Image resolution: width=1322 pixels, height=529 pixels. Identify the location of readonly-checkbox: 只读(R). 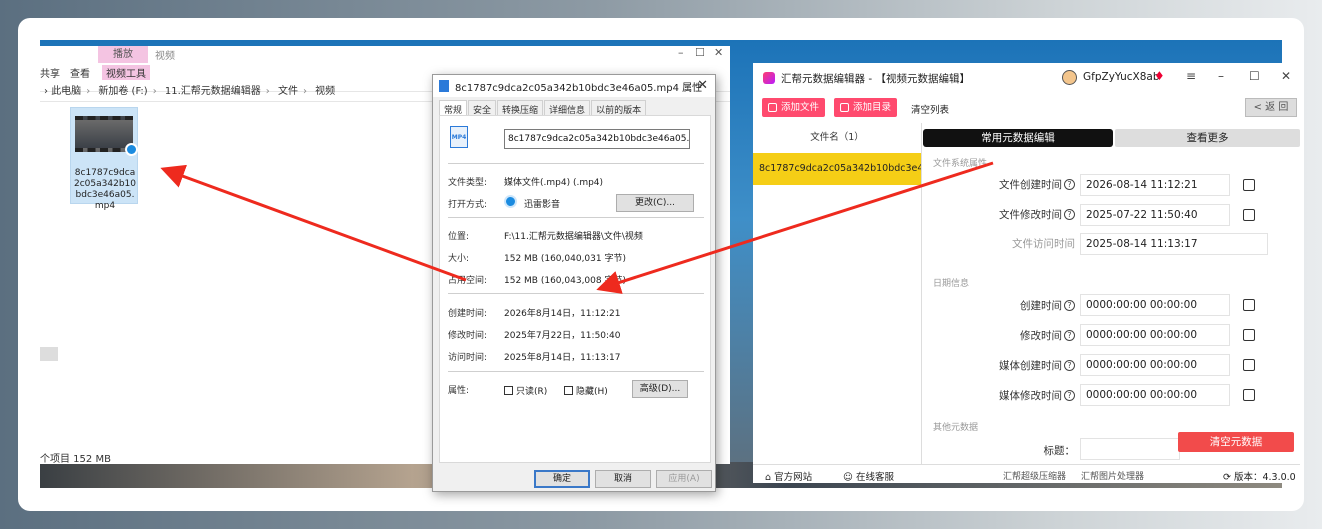
(525, 390).